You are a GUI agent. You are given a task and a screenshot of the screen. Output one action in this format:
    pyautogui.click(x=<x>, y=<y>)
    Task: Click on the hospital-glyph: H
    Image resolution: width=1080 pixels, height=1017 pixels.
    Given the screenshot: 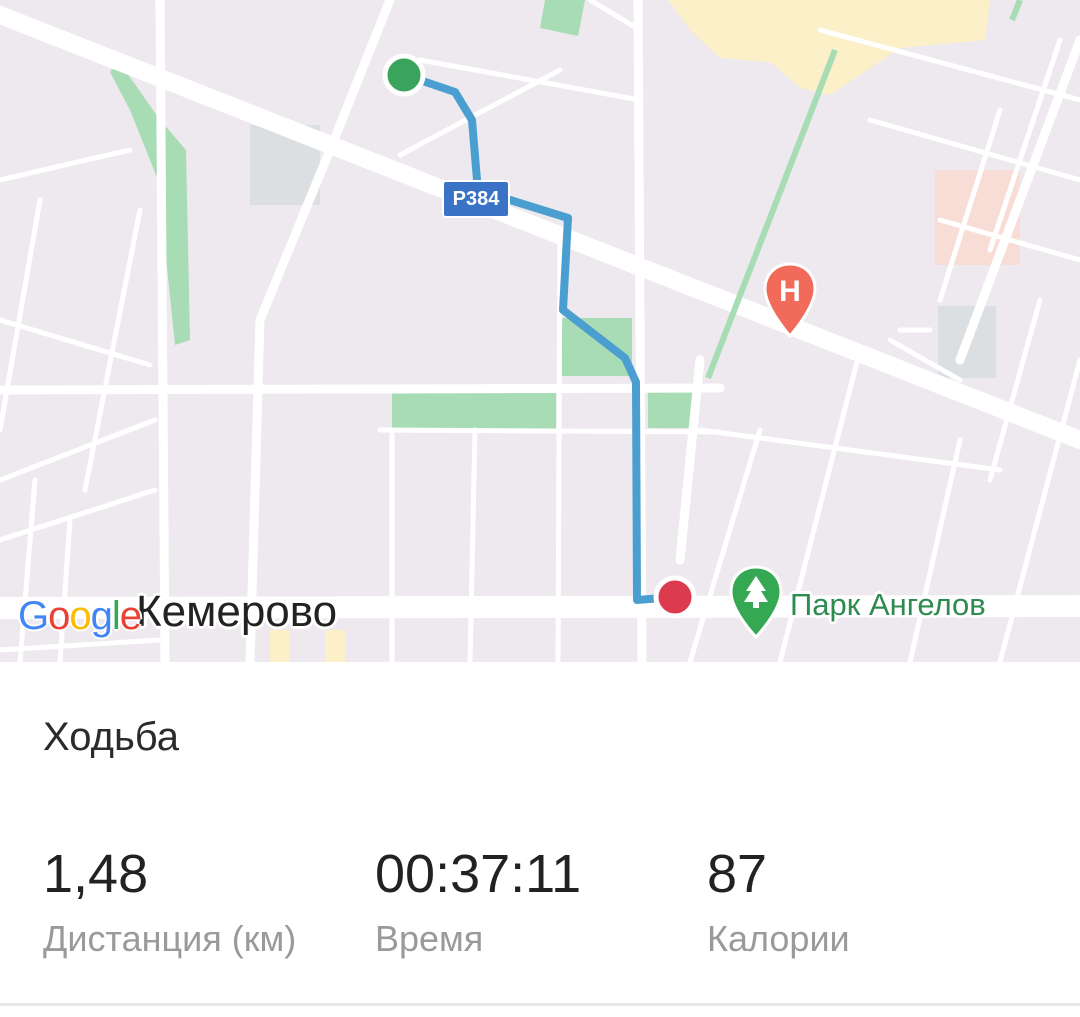 What is the action you would take?
    pyautogui.click(x=790, y=291)
    